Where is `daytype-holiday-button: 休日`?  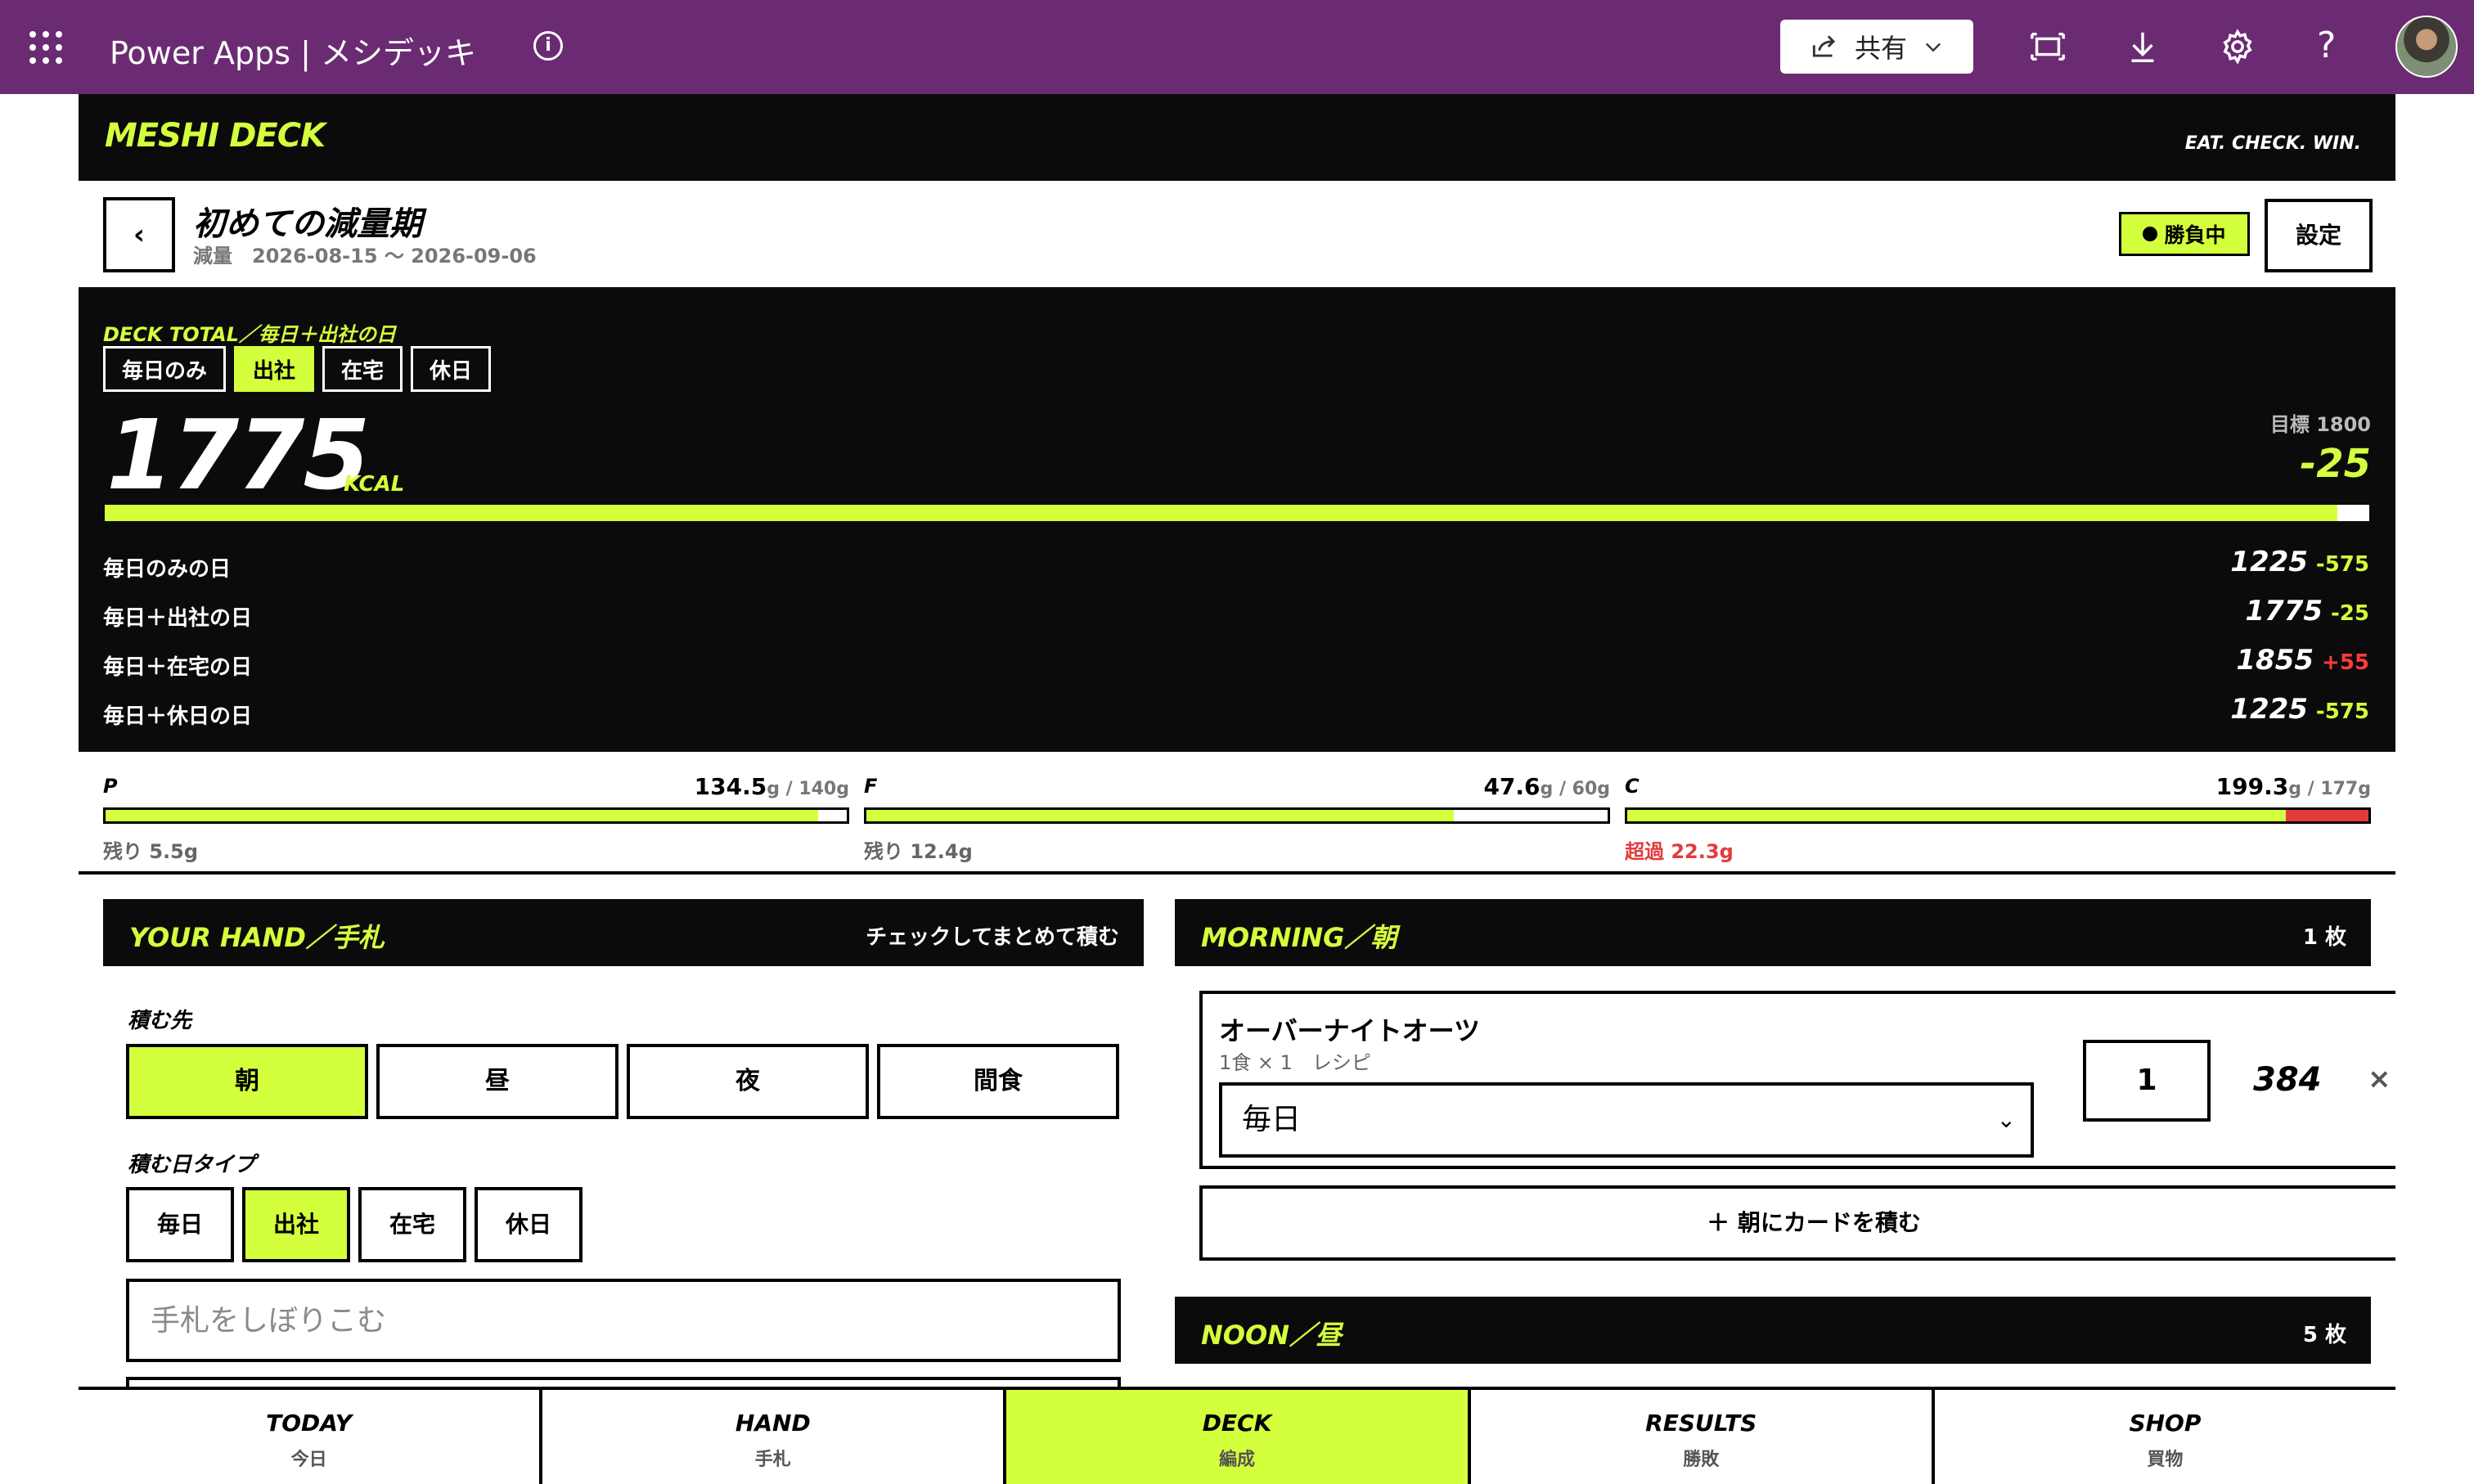 daytype-holiday-button: 休日 is located at coordinates (529, 1224).